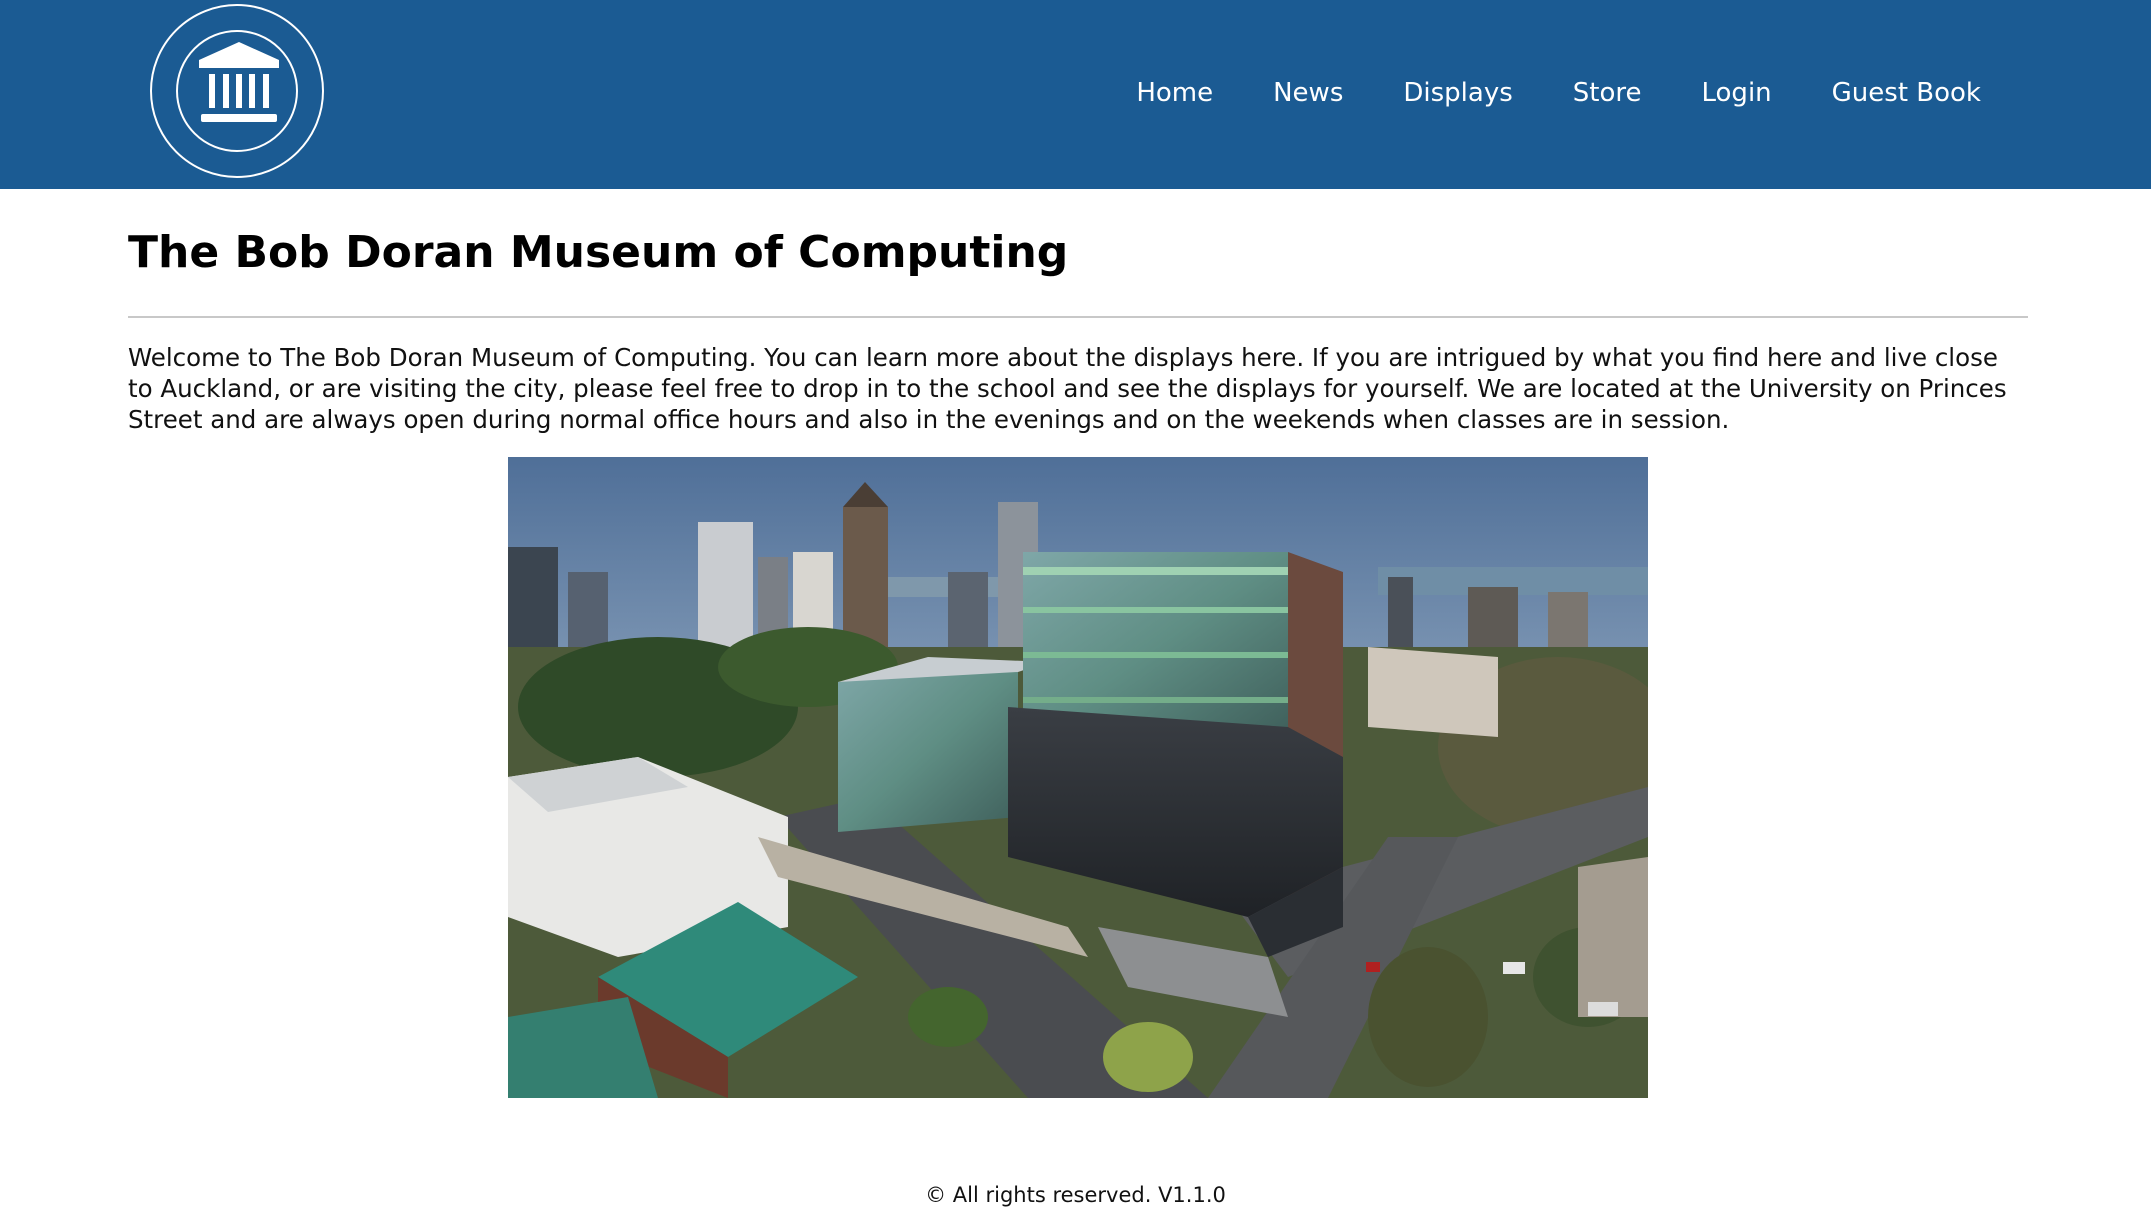  What do you see at coordinates (1737, 93) in the screenshot?
I see `nav-login: Login` at bounding box center [1737, 93].